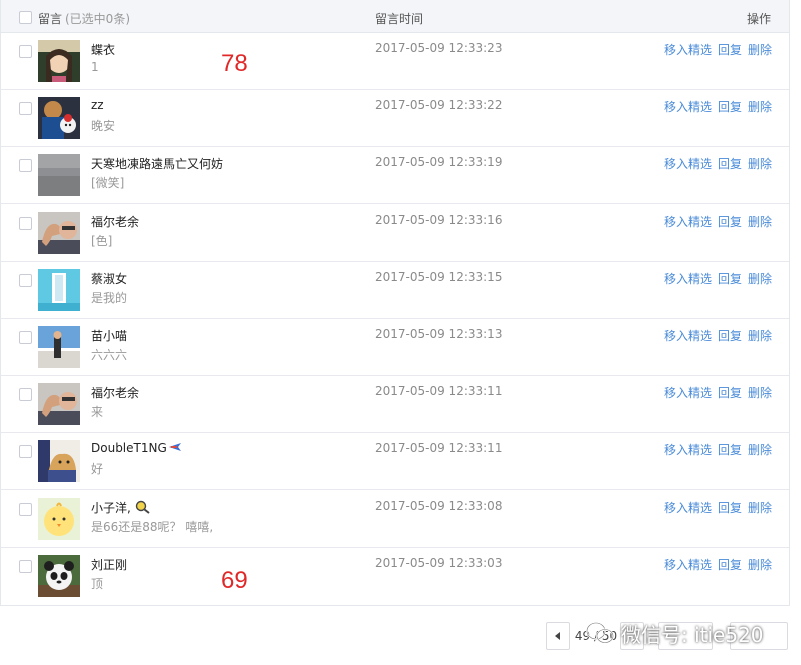  Describe the element at coordinates (109, 355) in the screenshot. I see `comment-content: 六六六` at that location.